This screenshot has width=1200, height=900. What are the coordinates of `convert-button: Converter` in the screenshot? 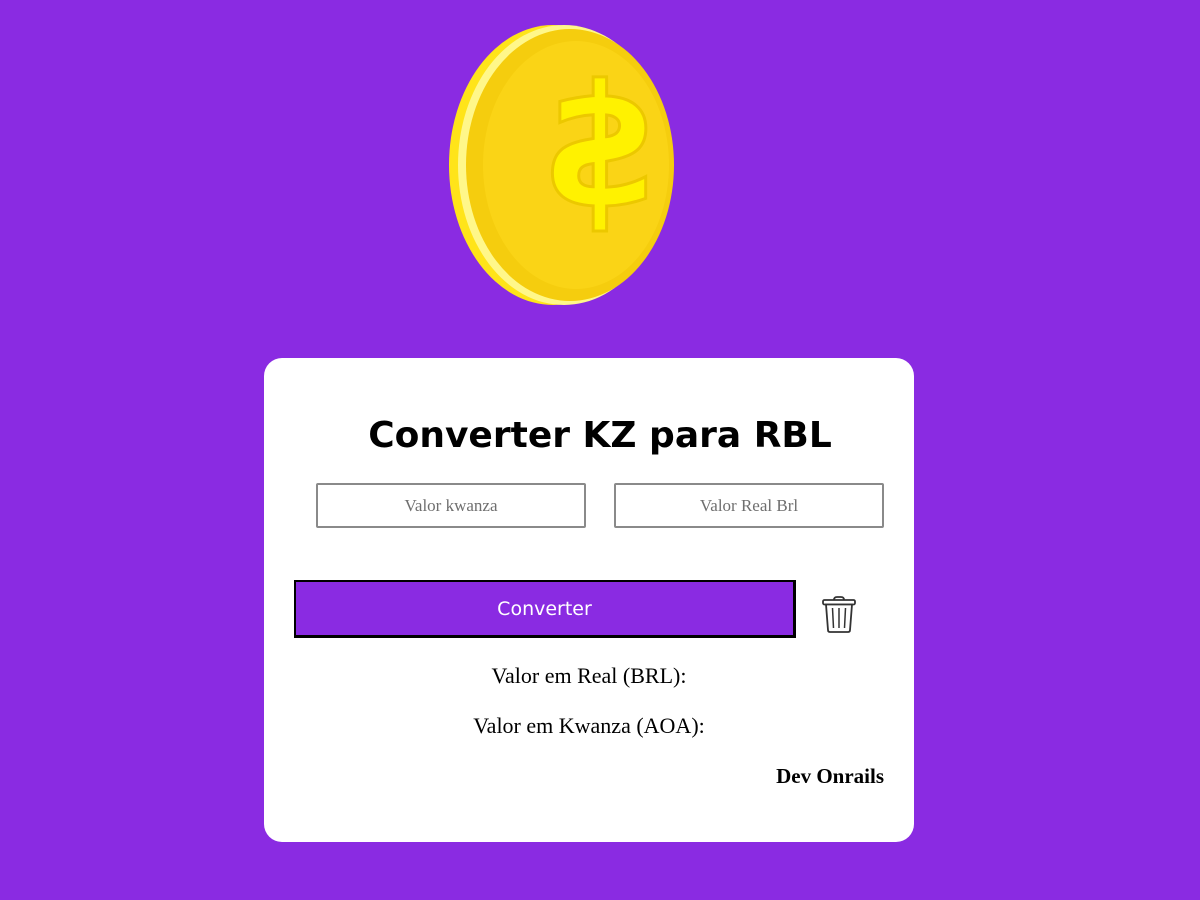 It's located at (545, 609).